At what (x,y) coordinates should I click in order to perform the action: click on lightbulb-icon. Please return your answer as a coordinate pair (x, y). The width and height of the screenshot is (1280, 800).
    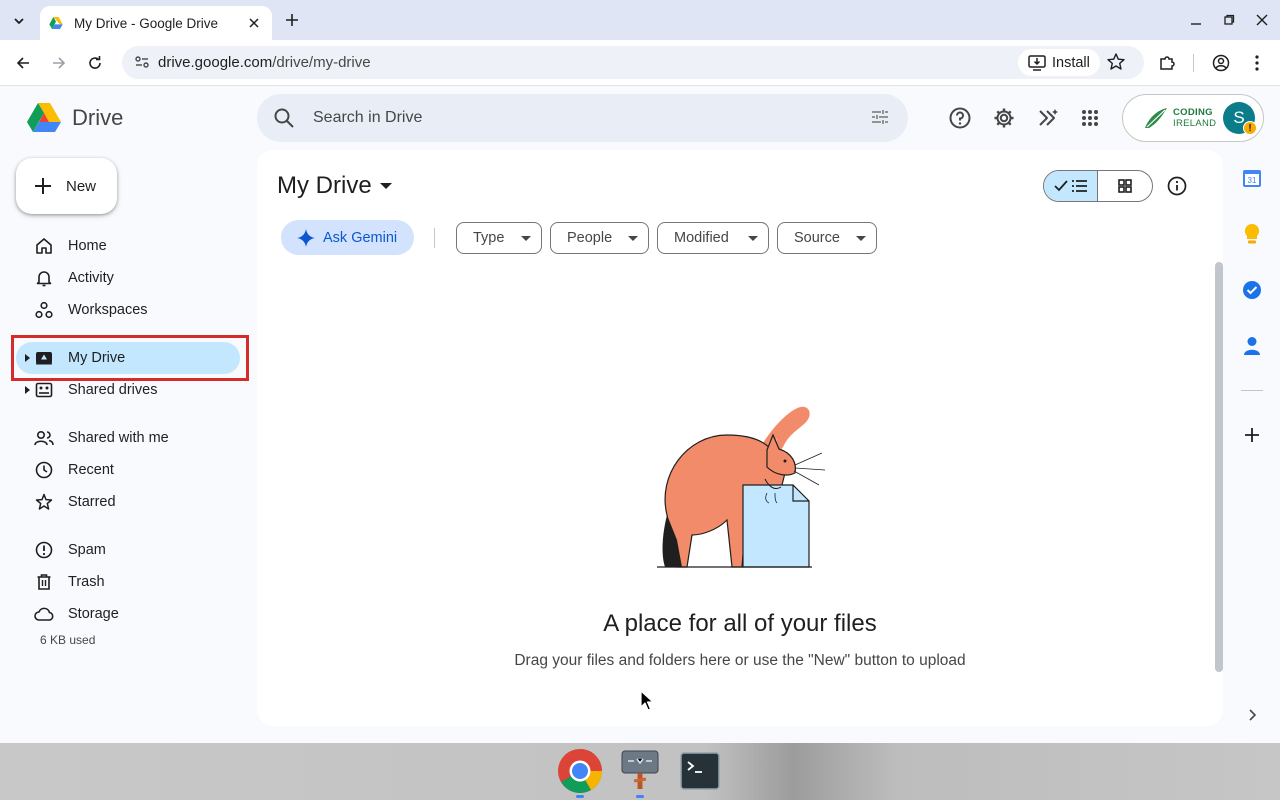
    Looking at the image, I should click on (1252, 233).